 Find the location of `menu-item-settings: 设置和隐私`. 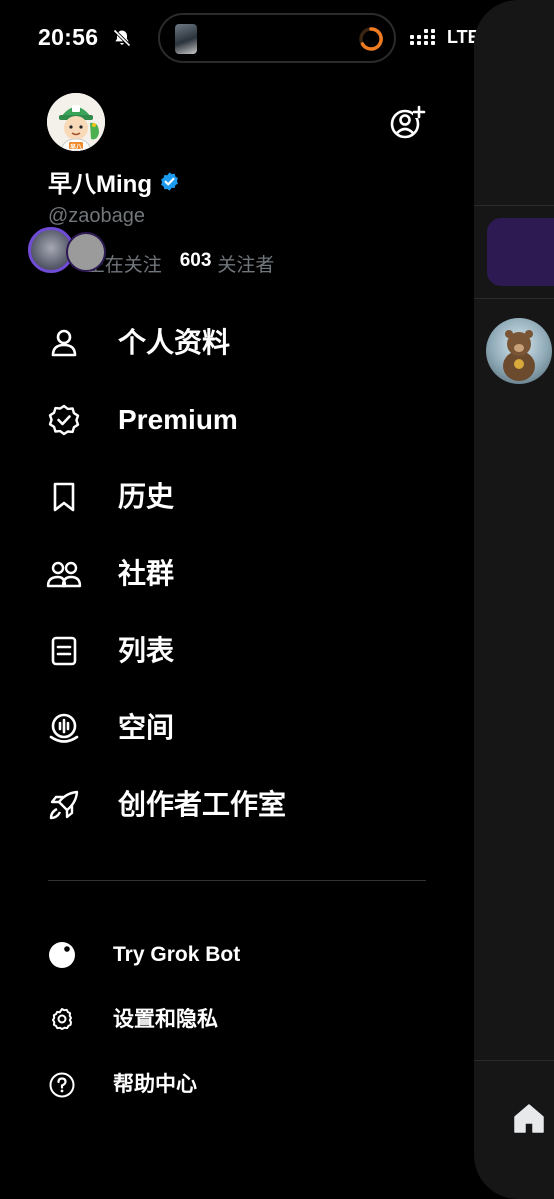

menu-item-settings: 设置和隐私 is located at coordinates (237, 1019).